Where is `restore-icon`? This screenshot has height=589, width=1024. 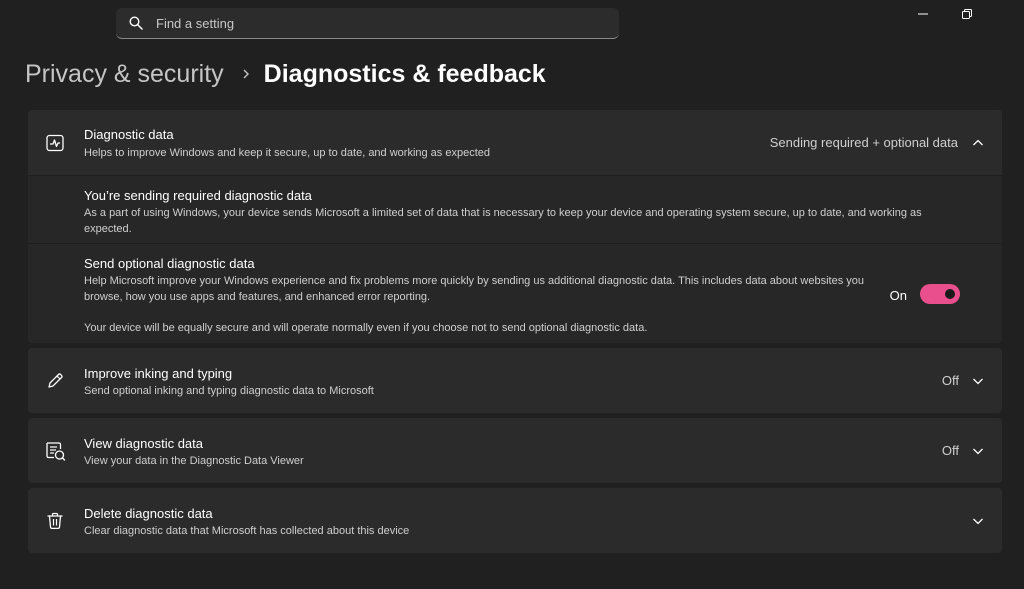
restore-icon is located at coordinates (967, 16).